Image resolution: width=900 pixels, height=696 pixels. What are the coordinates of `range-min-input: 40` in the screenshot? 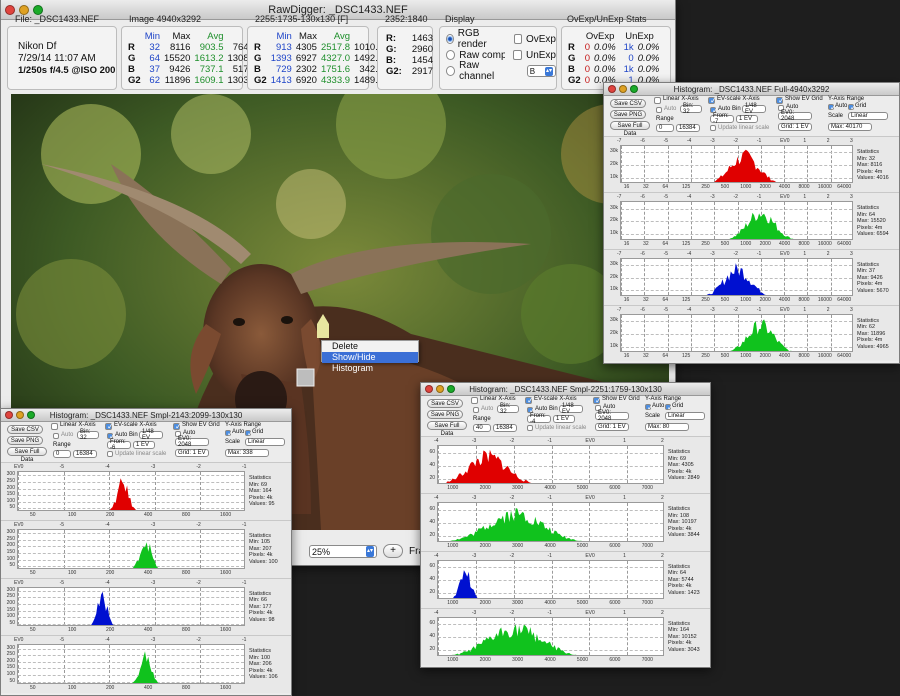 It's located at (482, 428).